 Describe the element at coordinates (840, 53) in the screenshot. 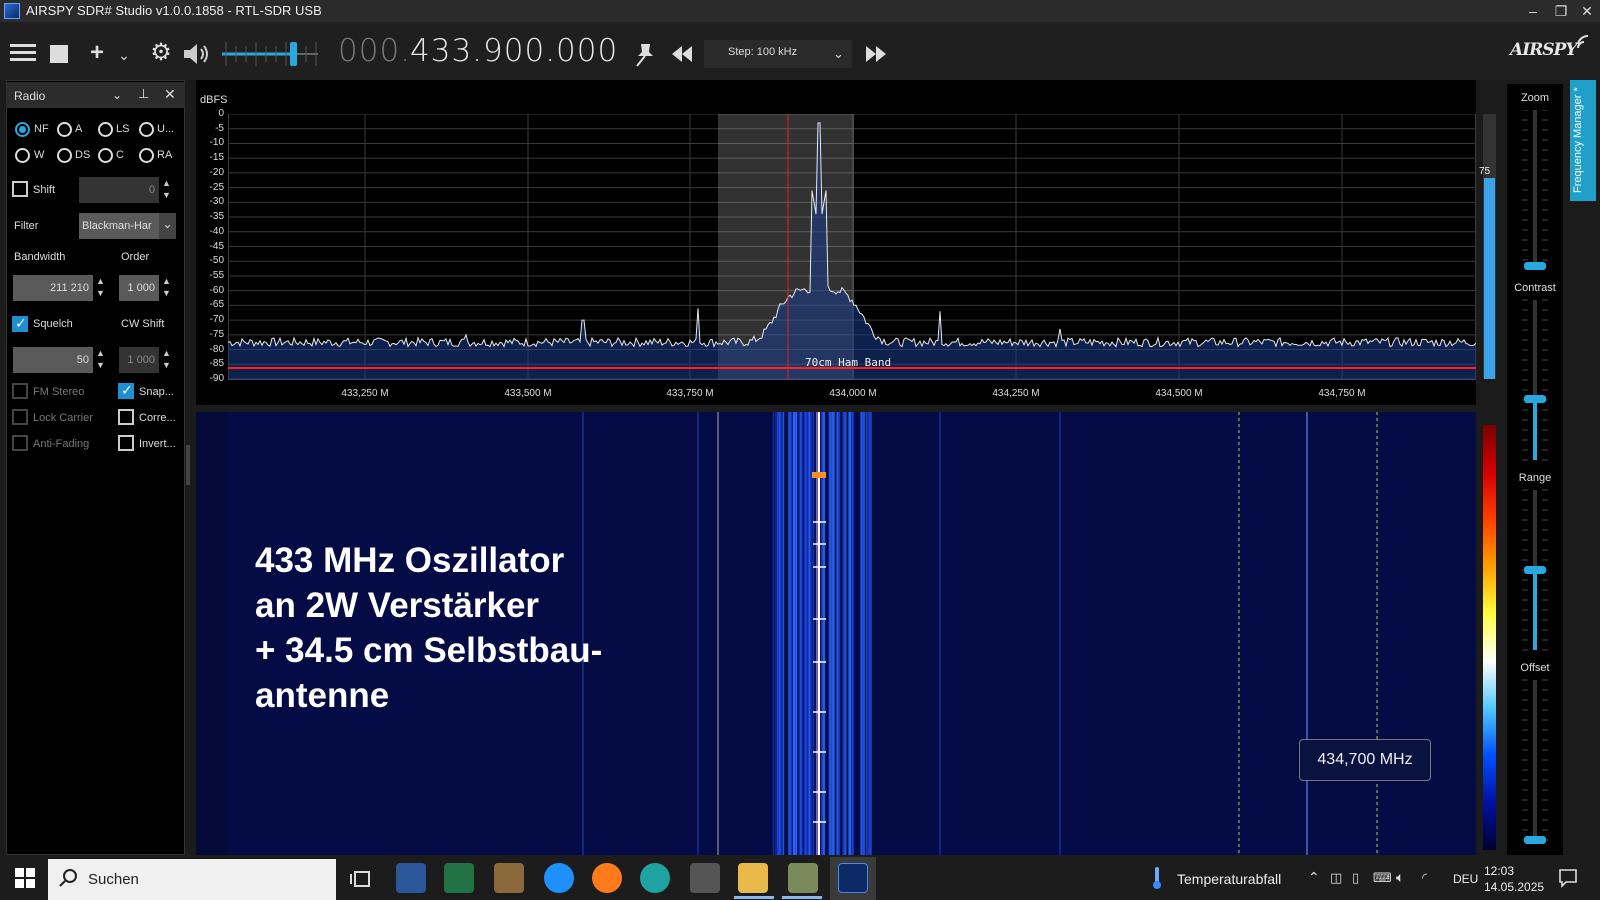

I see `step-chevron-icon: ⌄` at that location.